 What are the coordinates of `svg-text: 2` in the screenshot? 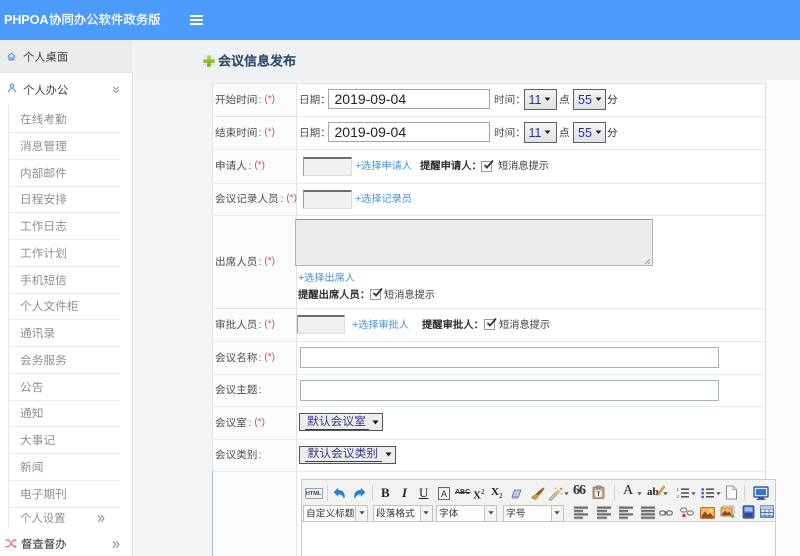 It's located at (678, 496).